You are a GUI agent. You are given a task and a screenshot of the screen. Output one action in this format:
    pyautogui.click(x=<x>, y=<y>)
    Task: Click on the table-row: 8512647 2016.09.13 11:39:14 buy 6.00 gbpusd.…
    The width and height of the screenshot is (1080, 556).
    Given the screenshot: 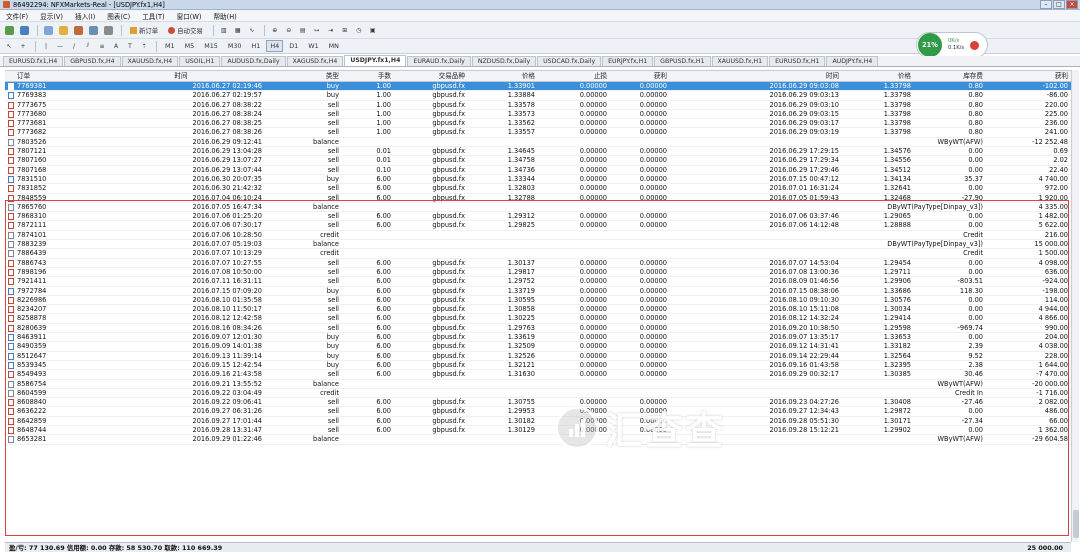 What is the action you would take?
    pyautogui.click(x=538, y=356)
    